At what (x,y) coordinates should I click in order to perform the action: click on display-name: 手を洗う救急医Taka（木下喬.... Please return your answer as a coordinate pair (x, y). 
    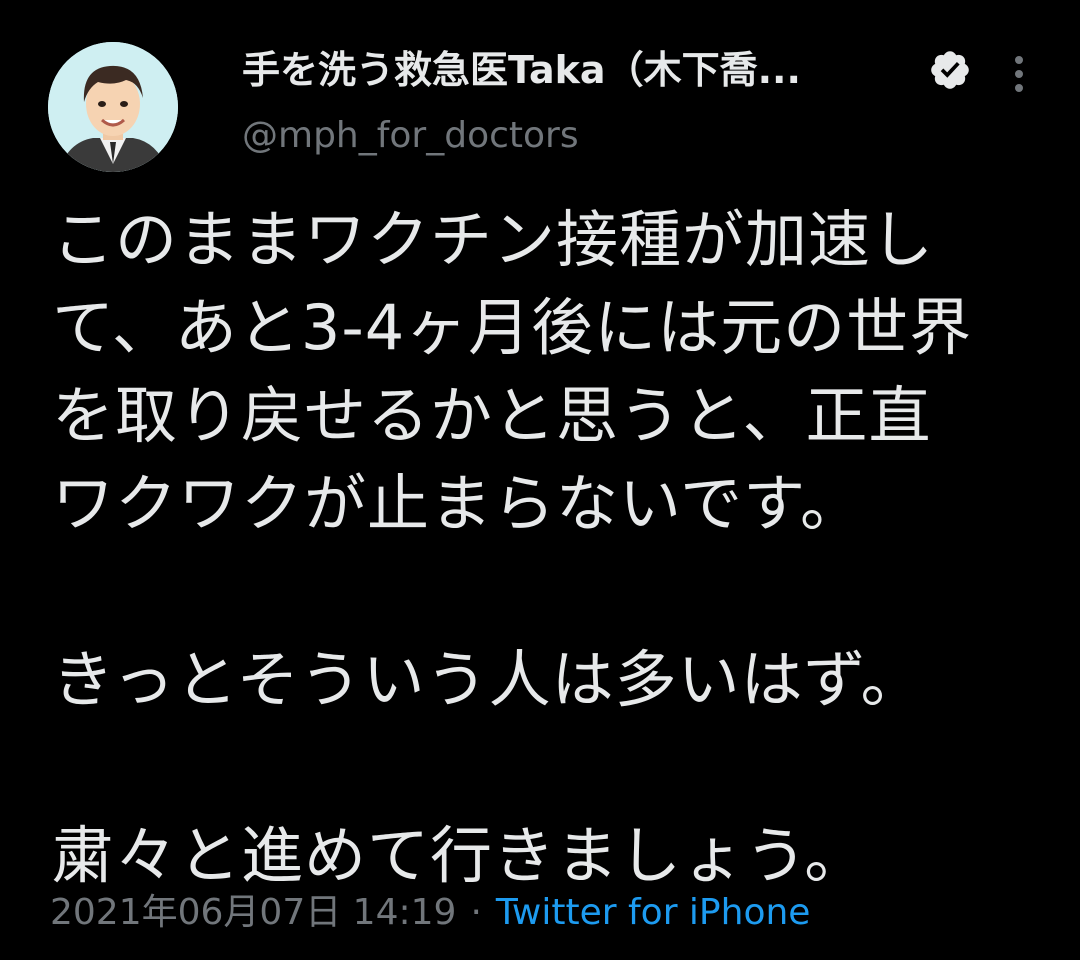
    Looking at the image, I should click on (521, 70).